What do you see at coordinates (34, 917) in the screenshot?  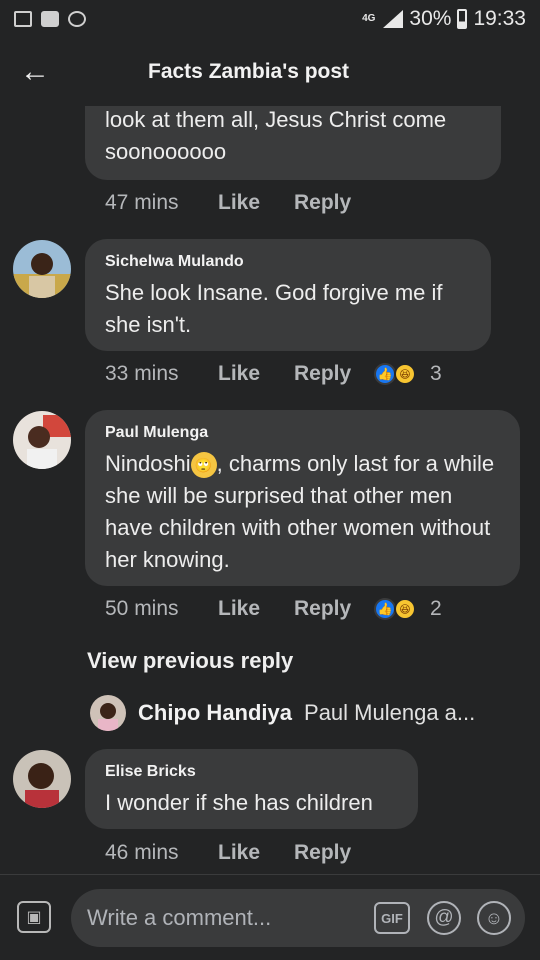 I see `photo-icon: ▣` at bounding box center [34, 917].